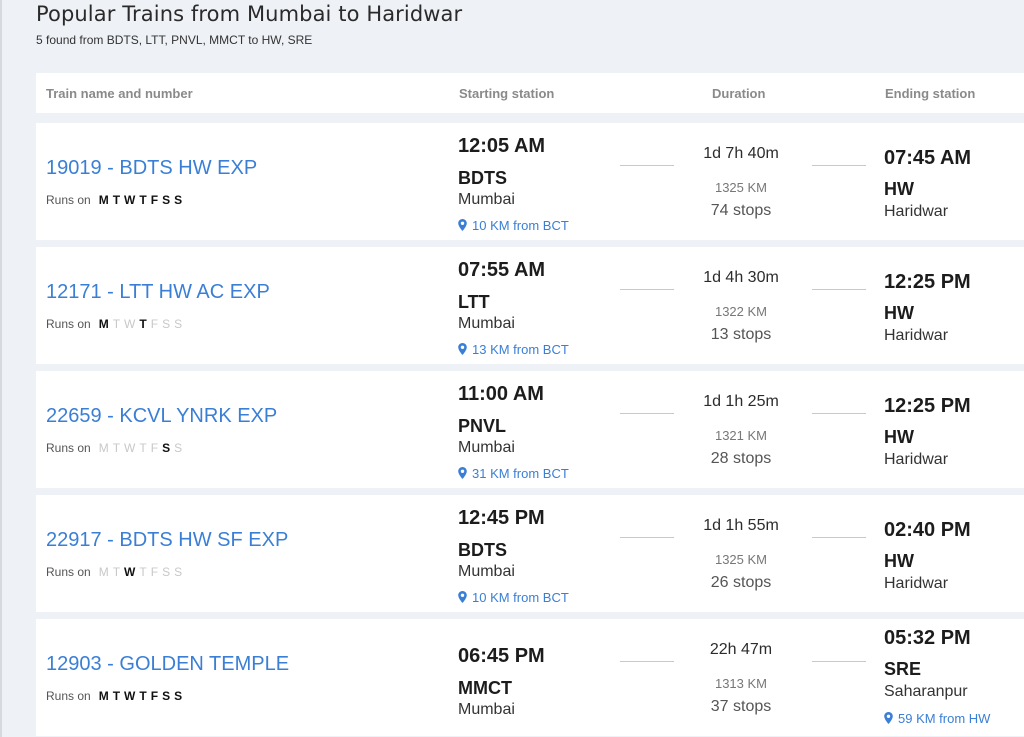 This screenshot has height=737, width=1024. I want to click on journey-duration: 22h 47m, so click(741, 649).